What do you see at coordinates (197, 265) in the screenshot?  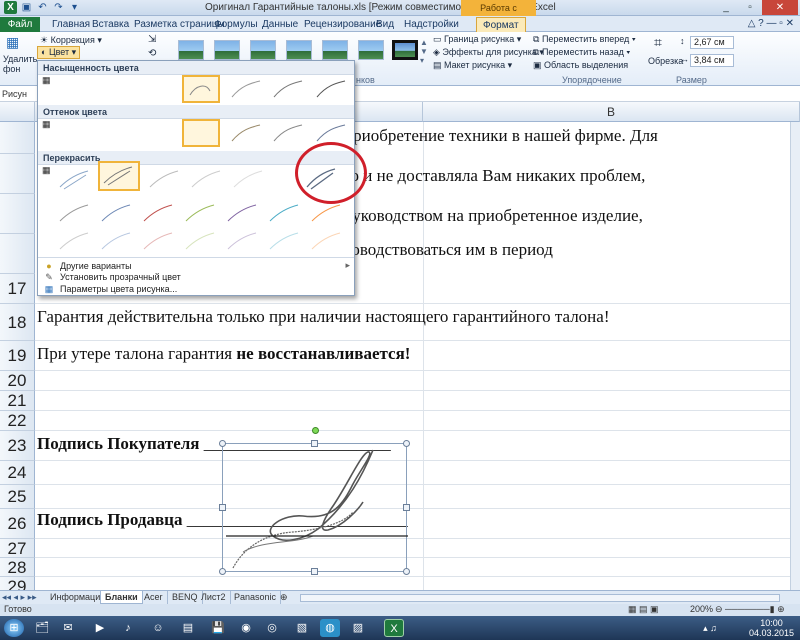 I see `more-variants-menu-item: ● Другие варианты ▸` at bounding box center [197, 265].